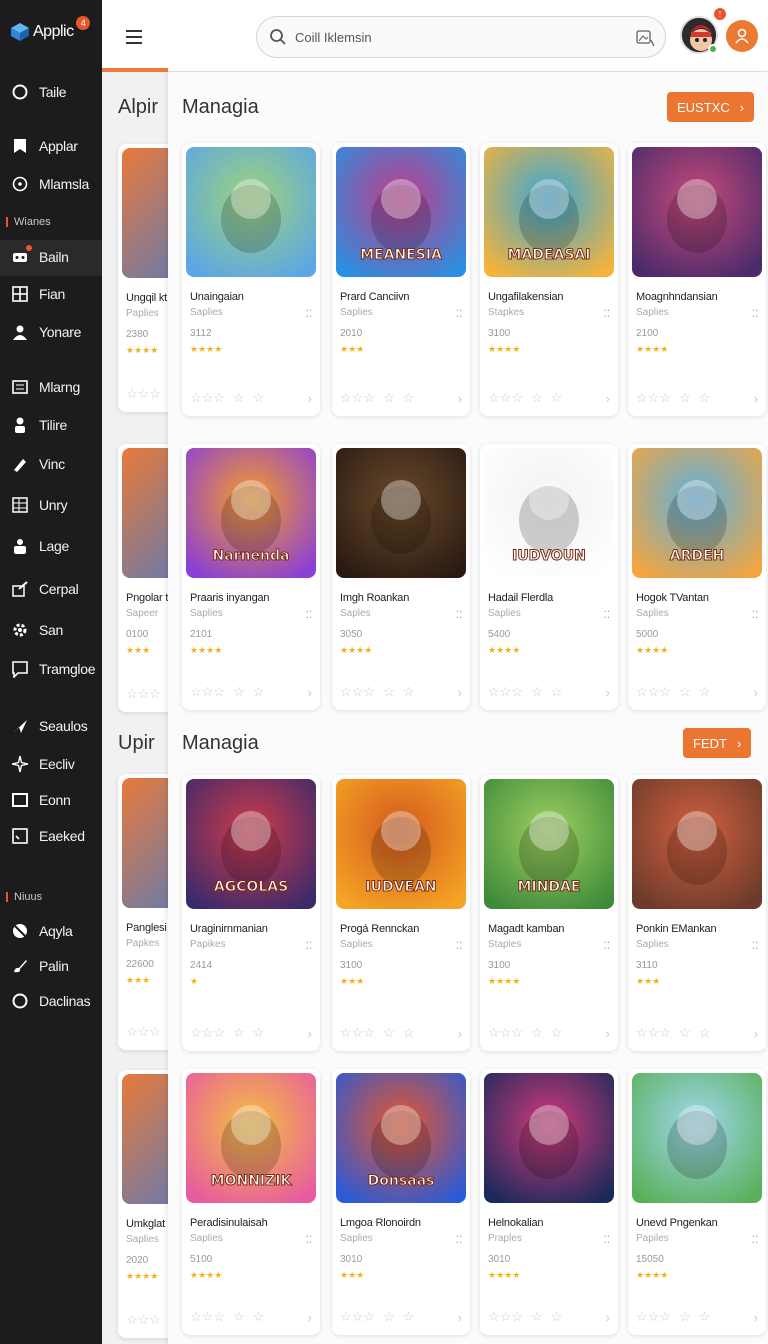  What do you see at coordinates (45, 332) in the screenshot?
I see `sidebar-item-5: Yonare` at bounding box center [45, 332].